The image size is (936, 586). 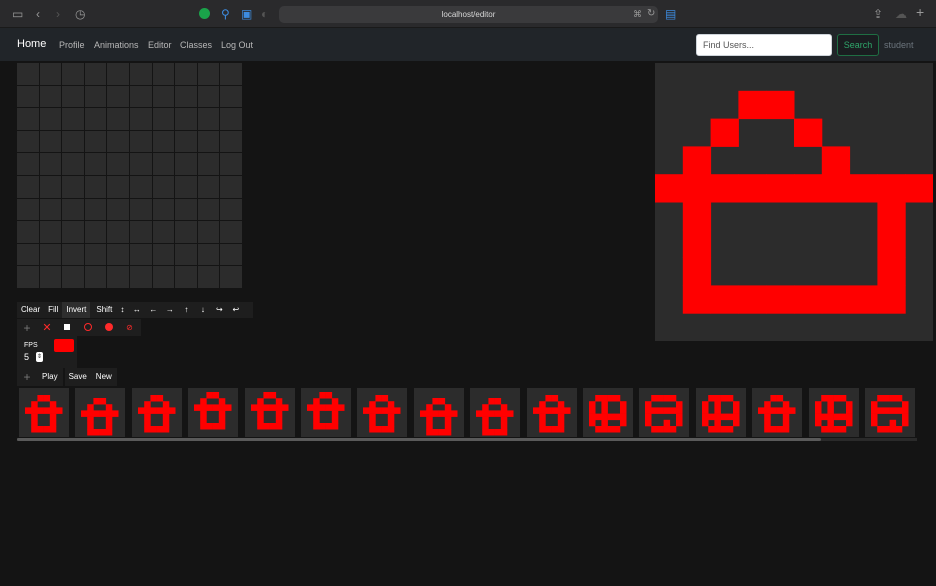 What do you see at coordinates (202, 310) in the screenshot?
I see `shift-down-icon: ↓` at bounding box center [202, 310].